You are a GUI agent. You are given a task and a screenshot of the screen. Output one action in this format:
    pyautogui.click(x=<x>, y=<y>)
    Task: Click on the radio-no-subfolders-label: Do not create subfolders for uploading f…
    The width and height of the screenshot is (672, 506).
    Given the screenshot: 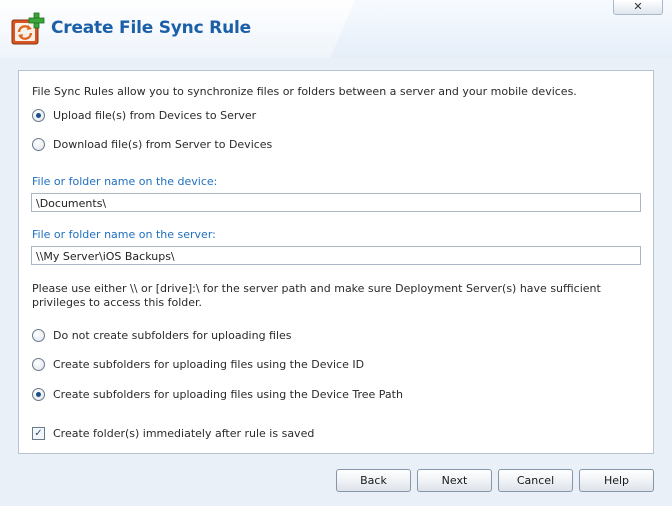 What is the action you would take?
    pyautogui.click(x=172, y=335)
    